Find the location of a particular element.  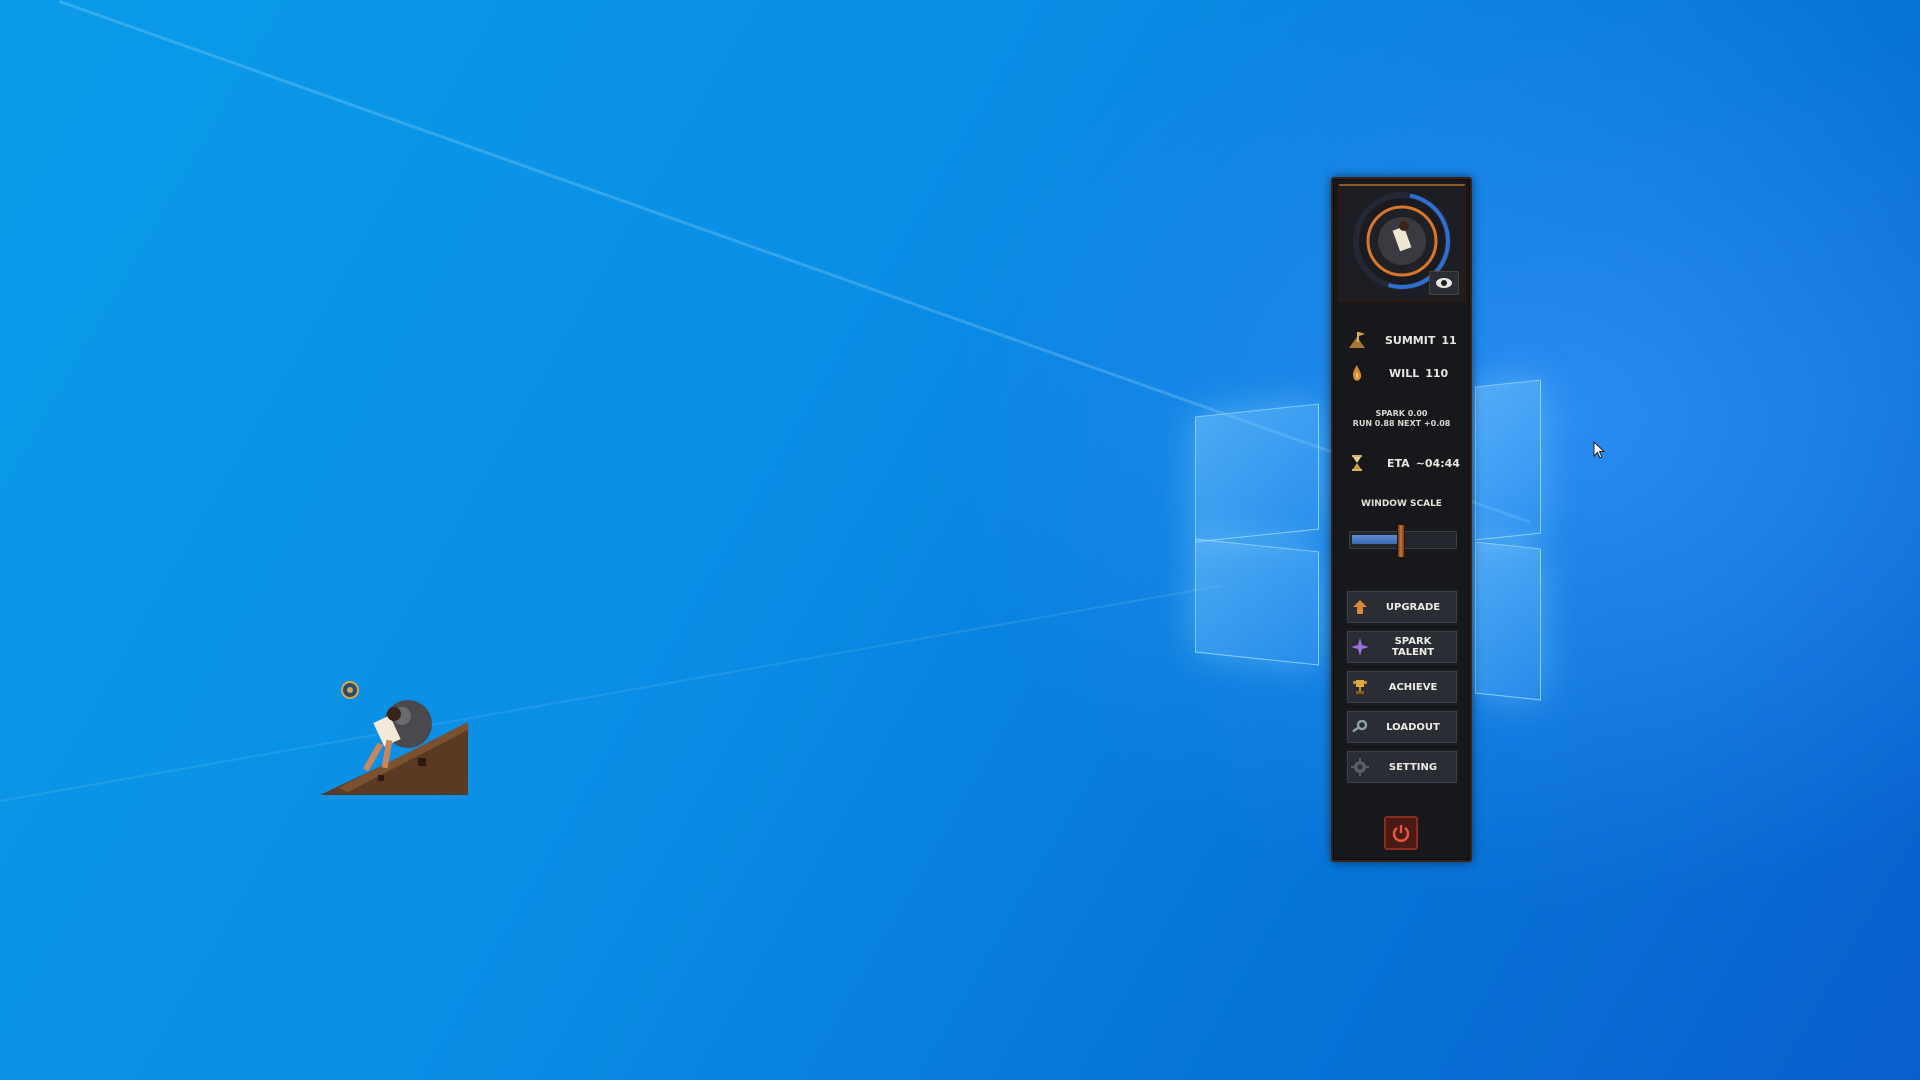

summit-flag-icon is located at coordinates (1357, 340).